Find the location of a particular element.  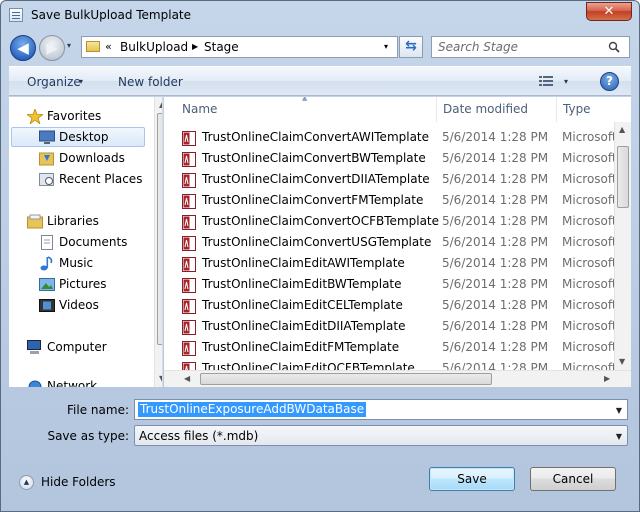

column-header-type: Type is located at coordinates (577, 109).